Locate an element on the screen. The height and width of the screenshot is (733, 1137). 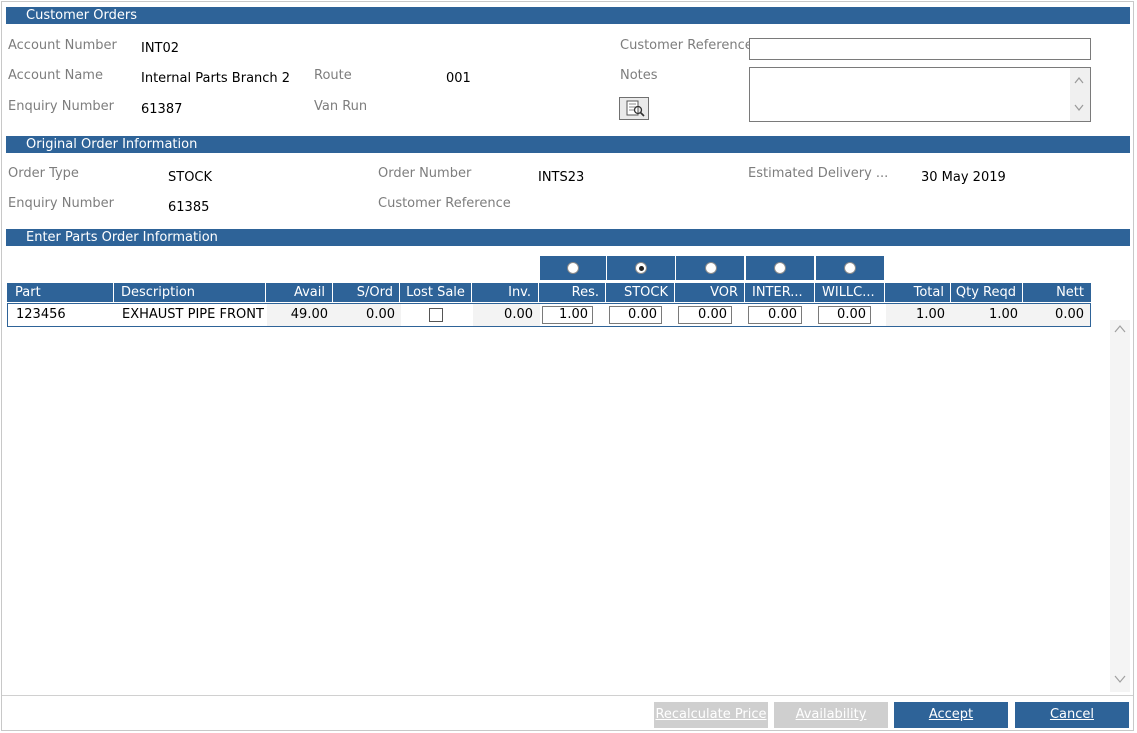
recalculate-price-button: Recalculate Price is located at coordinates (711, 715).